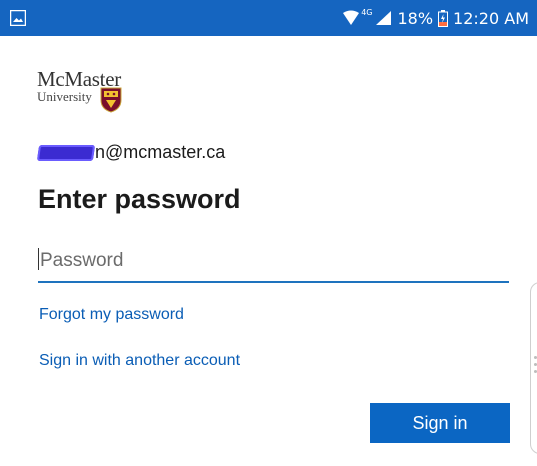 This screenshot has height=466, width=537. I want to click on crest-icon, so click(111, 100).